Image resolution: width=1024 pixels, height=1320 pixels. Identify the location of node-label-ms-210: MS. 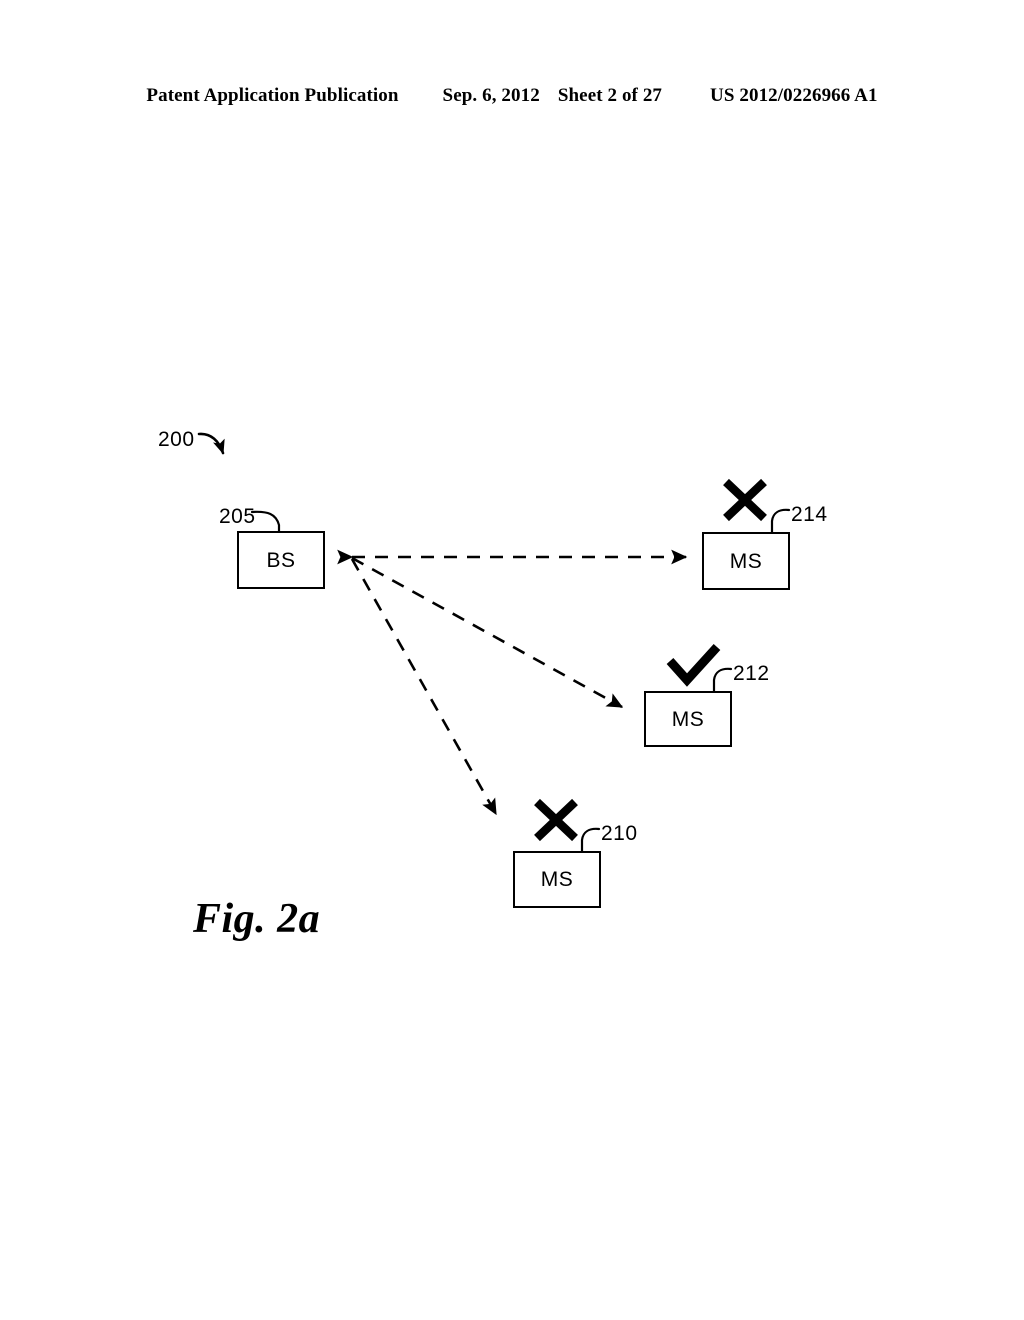
(557, 879).